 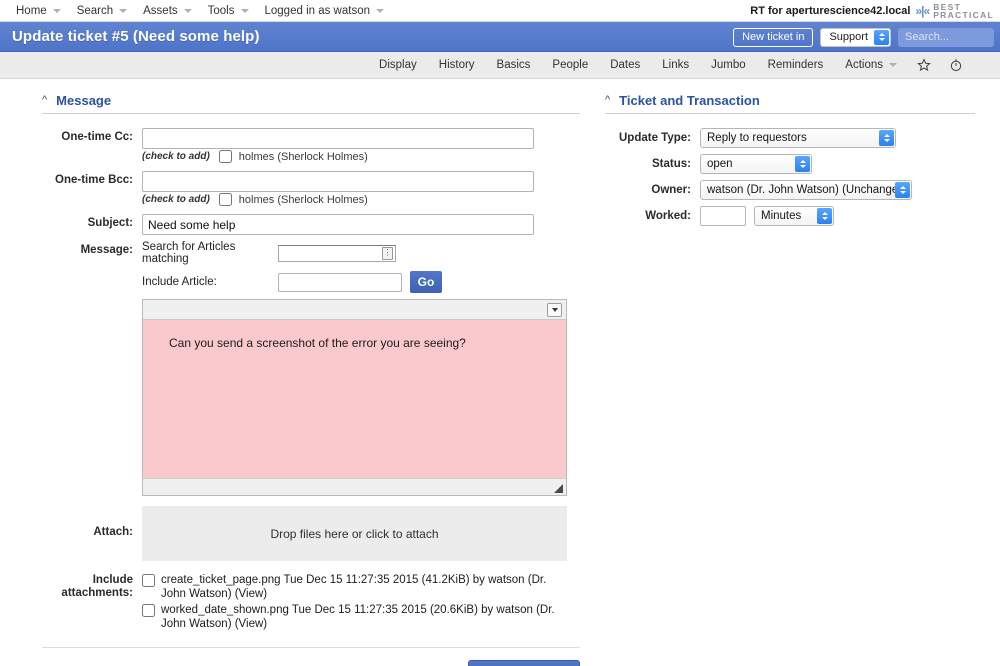 What do you see at coordinates (338, 224) in the screenshot?
I see `subject-input` at bounding box center [338, 224].